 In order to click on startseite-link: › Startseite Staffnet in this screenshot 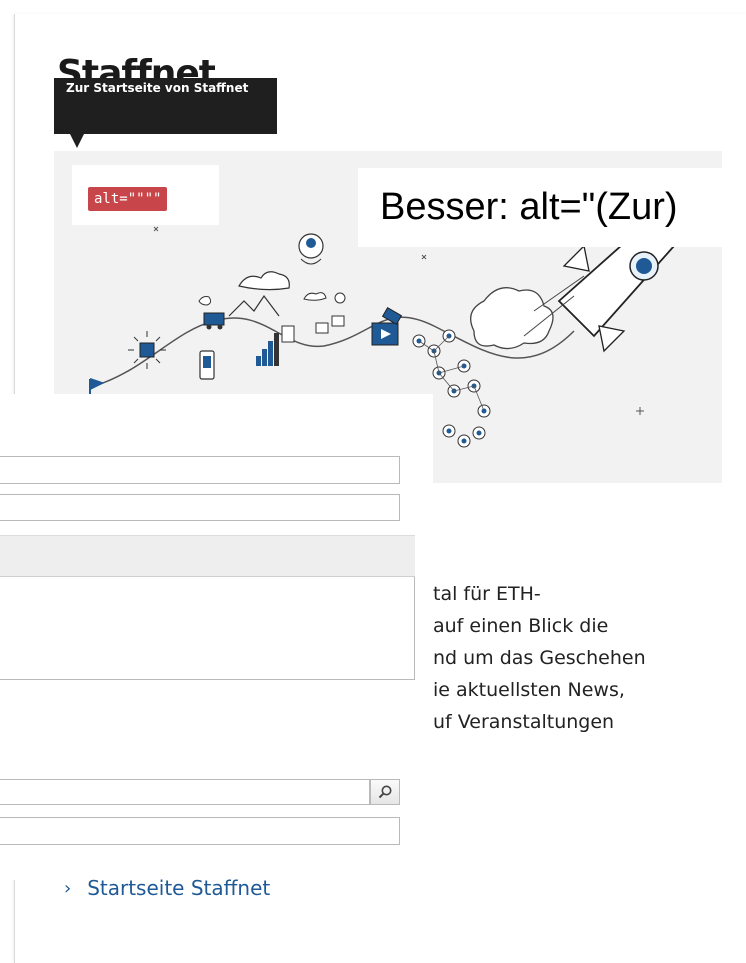, I will do `click(167, 888)`.